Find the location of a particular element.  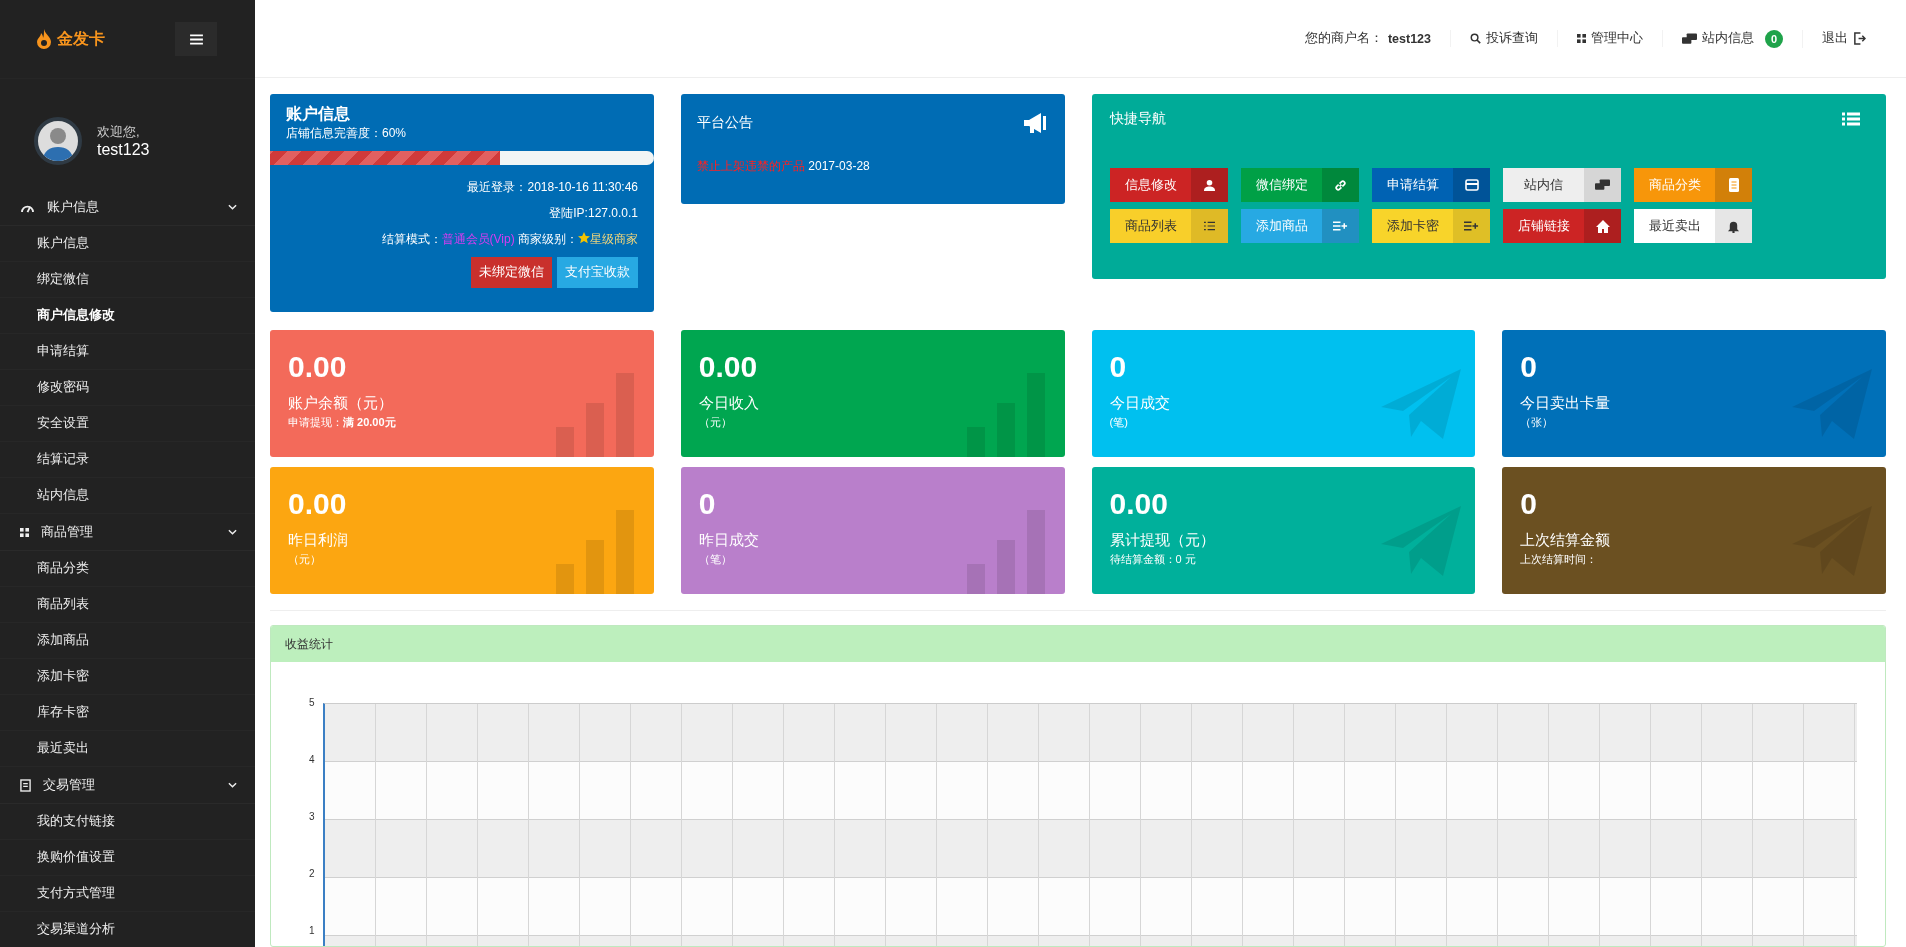

ledger-icon is located at coordinates (25, 785).